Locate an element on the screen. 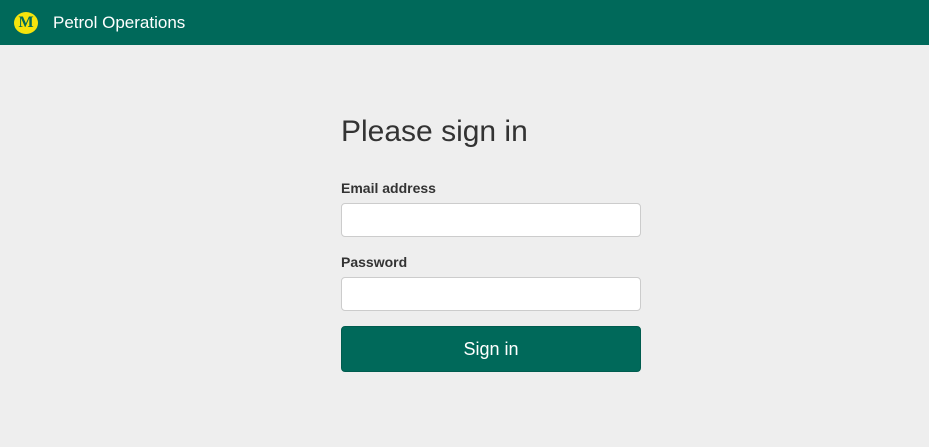  page-title: Please sign in is located at coordinates (434, 131).